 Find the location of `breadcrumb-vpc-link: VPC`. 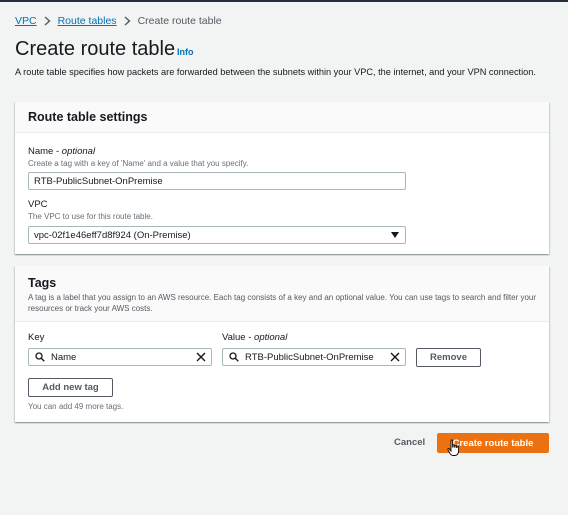

breadcrumb-vpc-link: VPC is located at coordinates (26, 21).